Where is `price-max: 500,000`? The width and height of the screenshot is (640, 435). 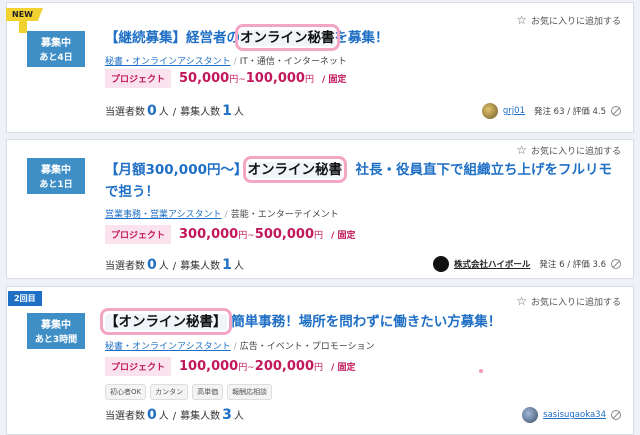
price-max: 500,000 is located at coordinates (284, 234).